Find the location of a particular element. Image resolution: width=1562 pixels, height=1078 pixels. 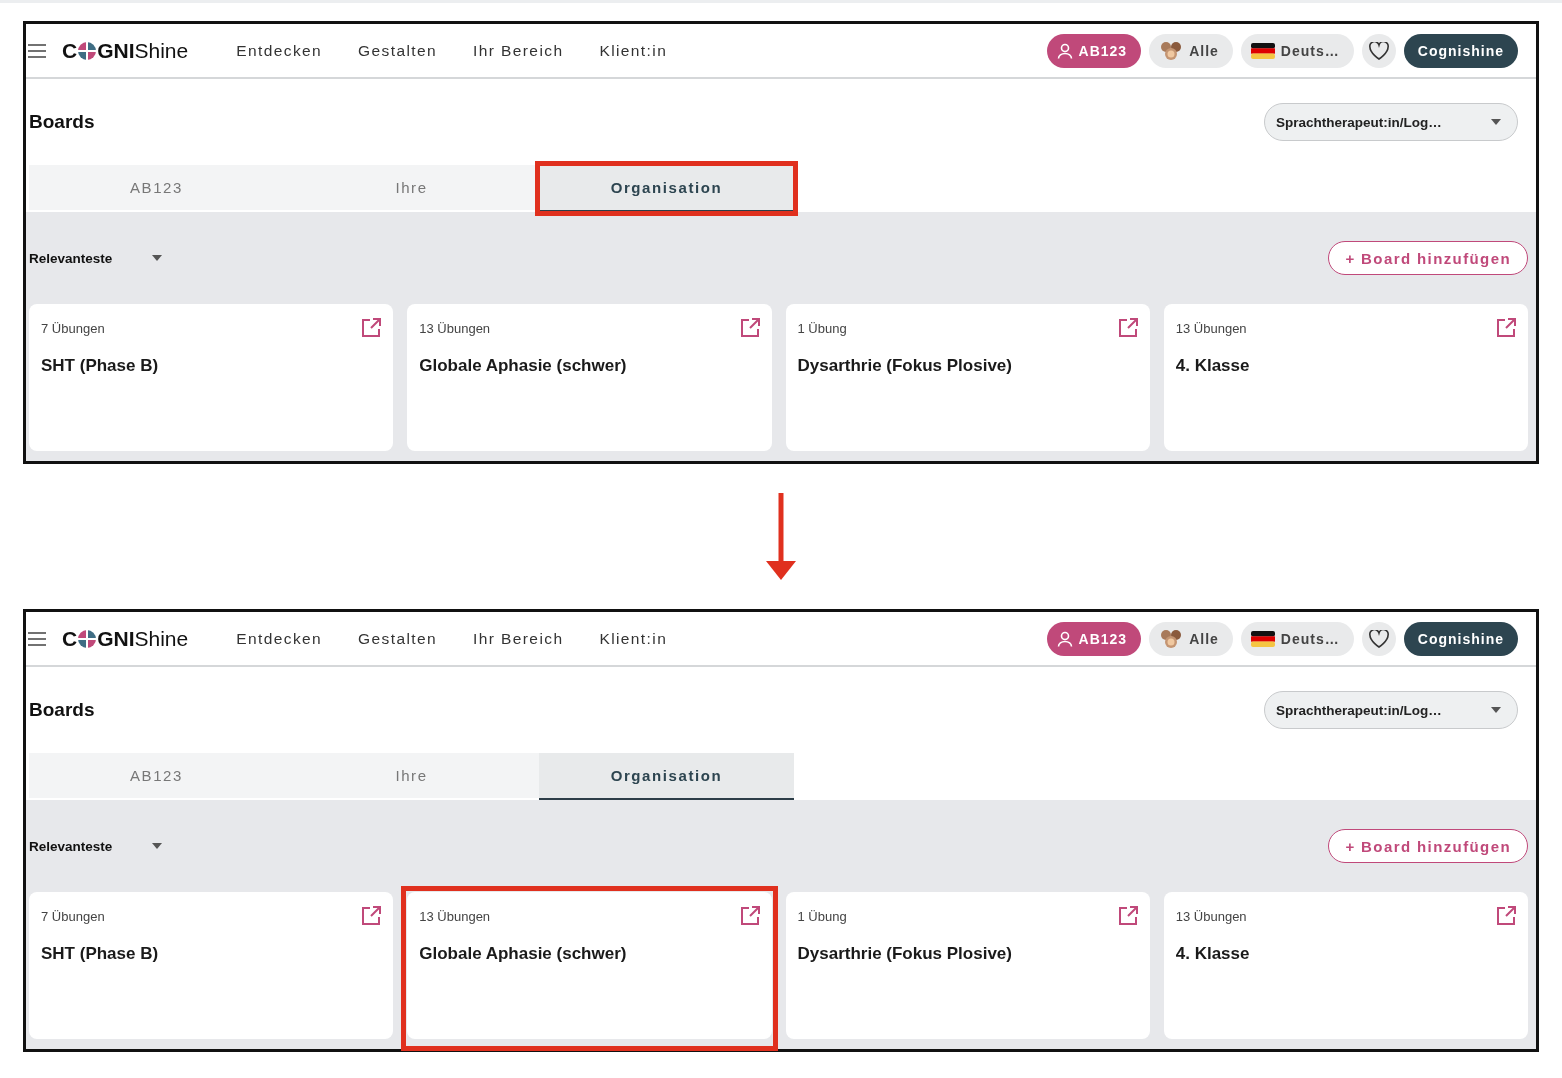

tab: Ihre is located at coordinates (411, 776).